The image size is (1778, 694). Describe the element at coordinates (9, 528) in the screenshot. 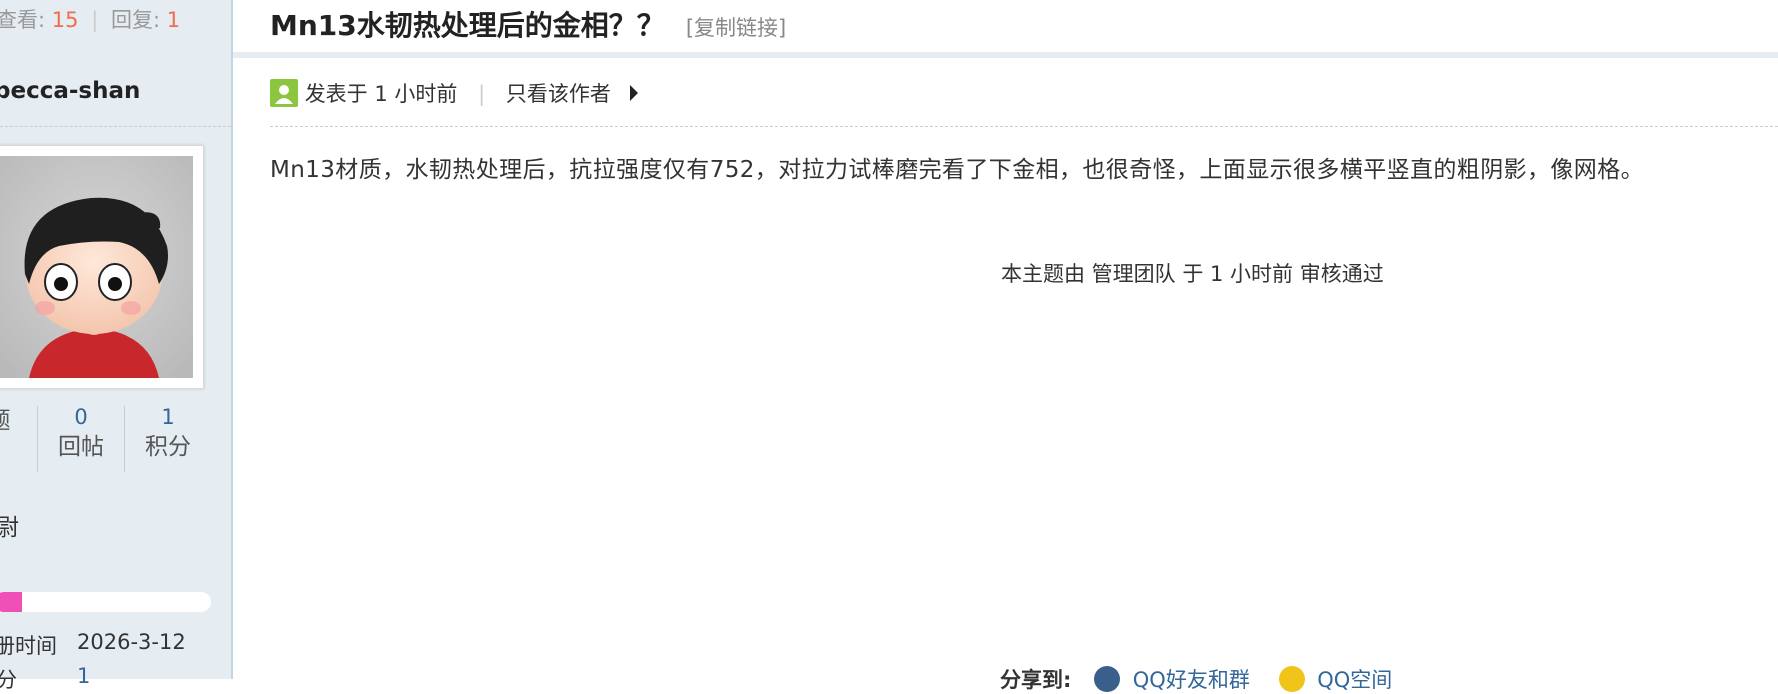

I see `rank-text: 尉` at that location.